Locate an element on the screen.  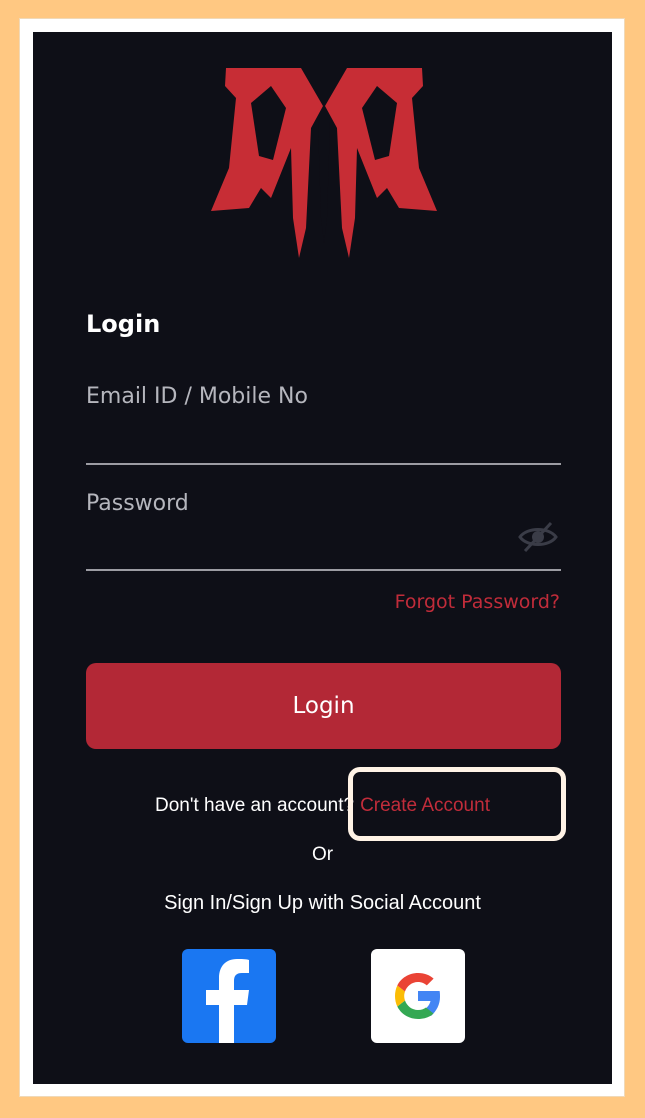
google-button is located at coordinates (418, 996).